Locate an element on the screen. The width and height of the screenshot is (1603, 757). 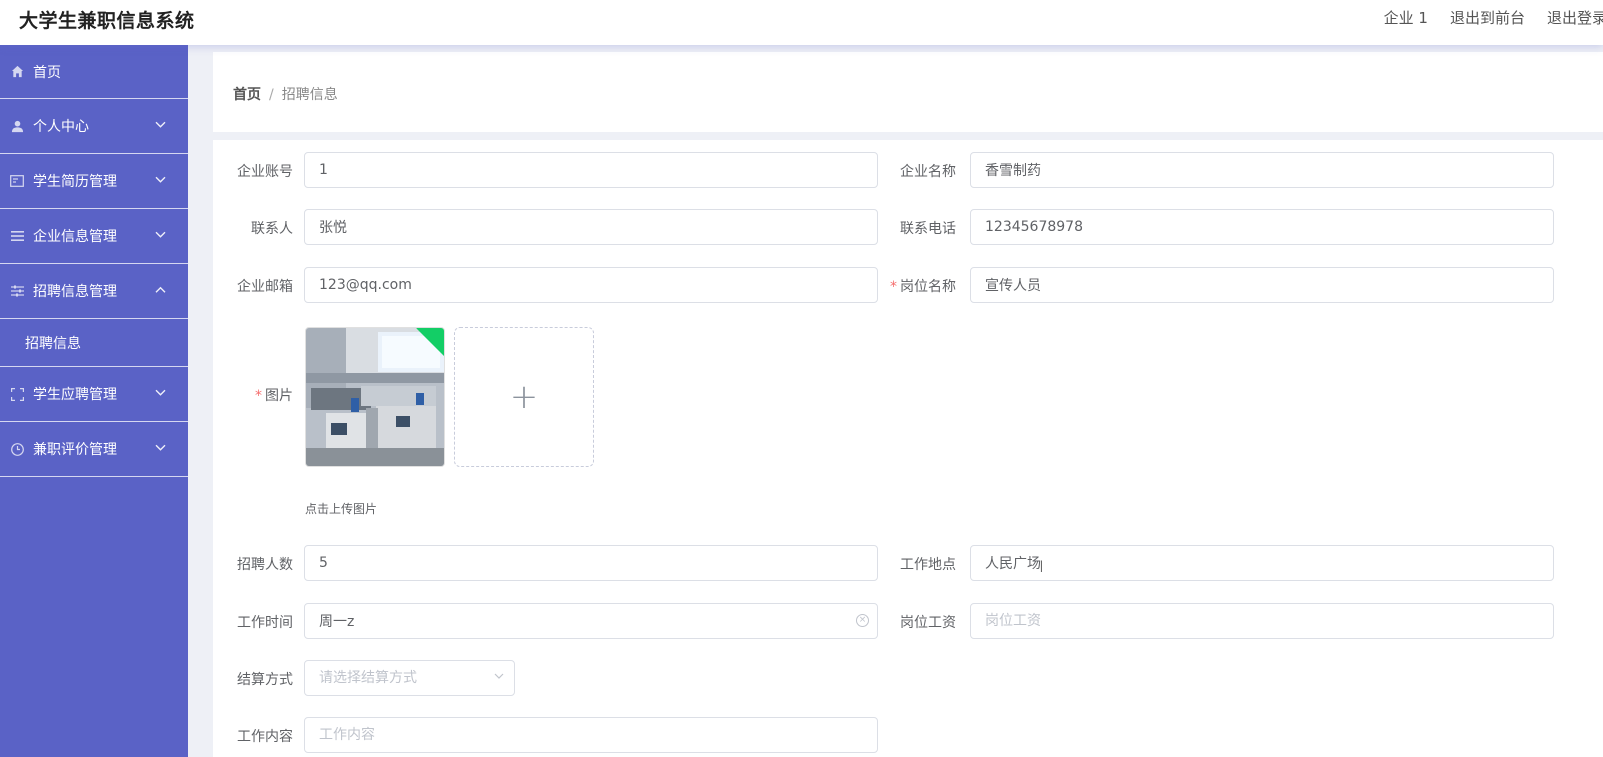
app-title: 大学生兼职信息系统 is located at coordinates (107, 21).